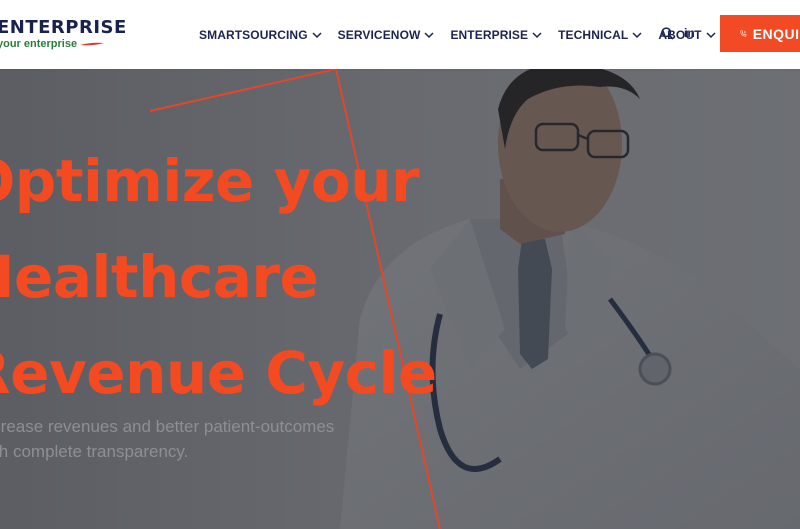 Image resolution: width=800 pixels, height=529 pixels. I want to click on phone-icon, so click(743, 33).